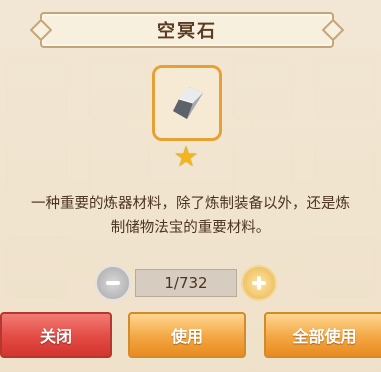 The width and height of the screenshot is (381, 372). I want to click on dialog-title-bar: 空冥石, so click(187, 30).